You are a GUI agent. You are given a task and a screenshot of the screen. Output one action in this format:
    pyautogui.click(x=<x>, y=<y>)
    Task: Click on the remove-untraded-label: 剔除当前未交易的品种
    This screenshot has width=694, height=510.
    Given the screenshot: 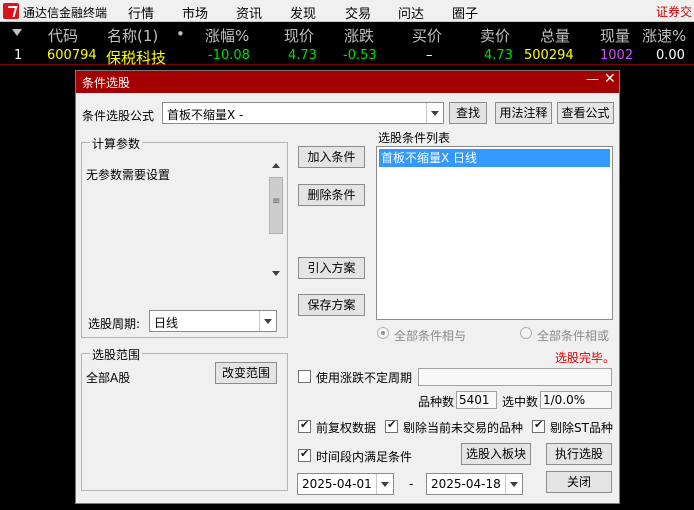 What is the action you would take?
    pyautogui.click(x=463, y=428)
    